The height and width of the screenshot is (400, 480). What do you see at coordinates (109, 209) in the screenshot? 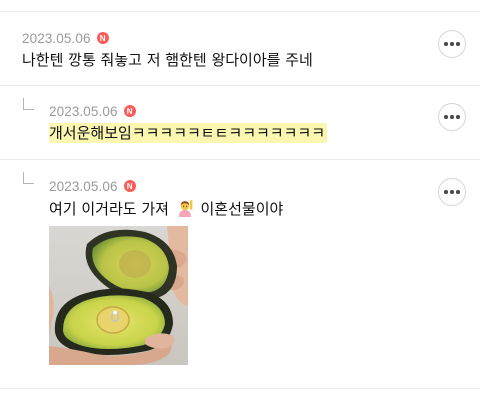
I see `comment-text-part: 여기 이거라도 가져` at bounding box center [109, 209].